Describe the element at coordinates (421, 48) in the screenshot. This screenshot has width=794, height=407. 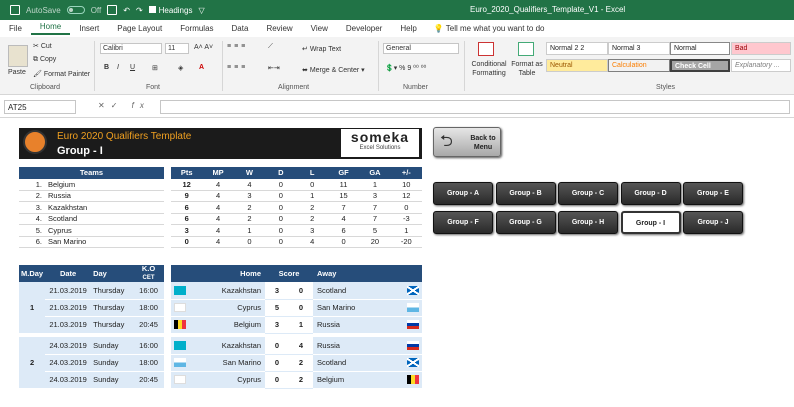
I see `number-format-select: General` at that location.